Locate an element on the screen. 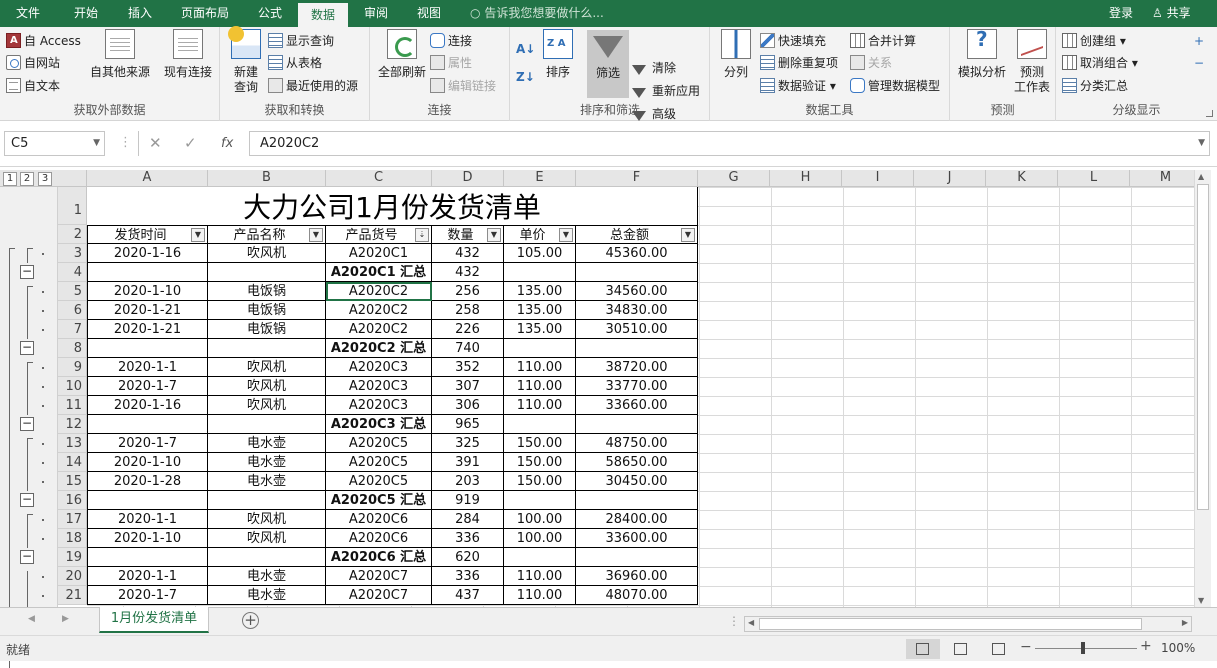  subtotal-cell: A2020C2 汇总 is located at coordinates (379, 348).